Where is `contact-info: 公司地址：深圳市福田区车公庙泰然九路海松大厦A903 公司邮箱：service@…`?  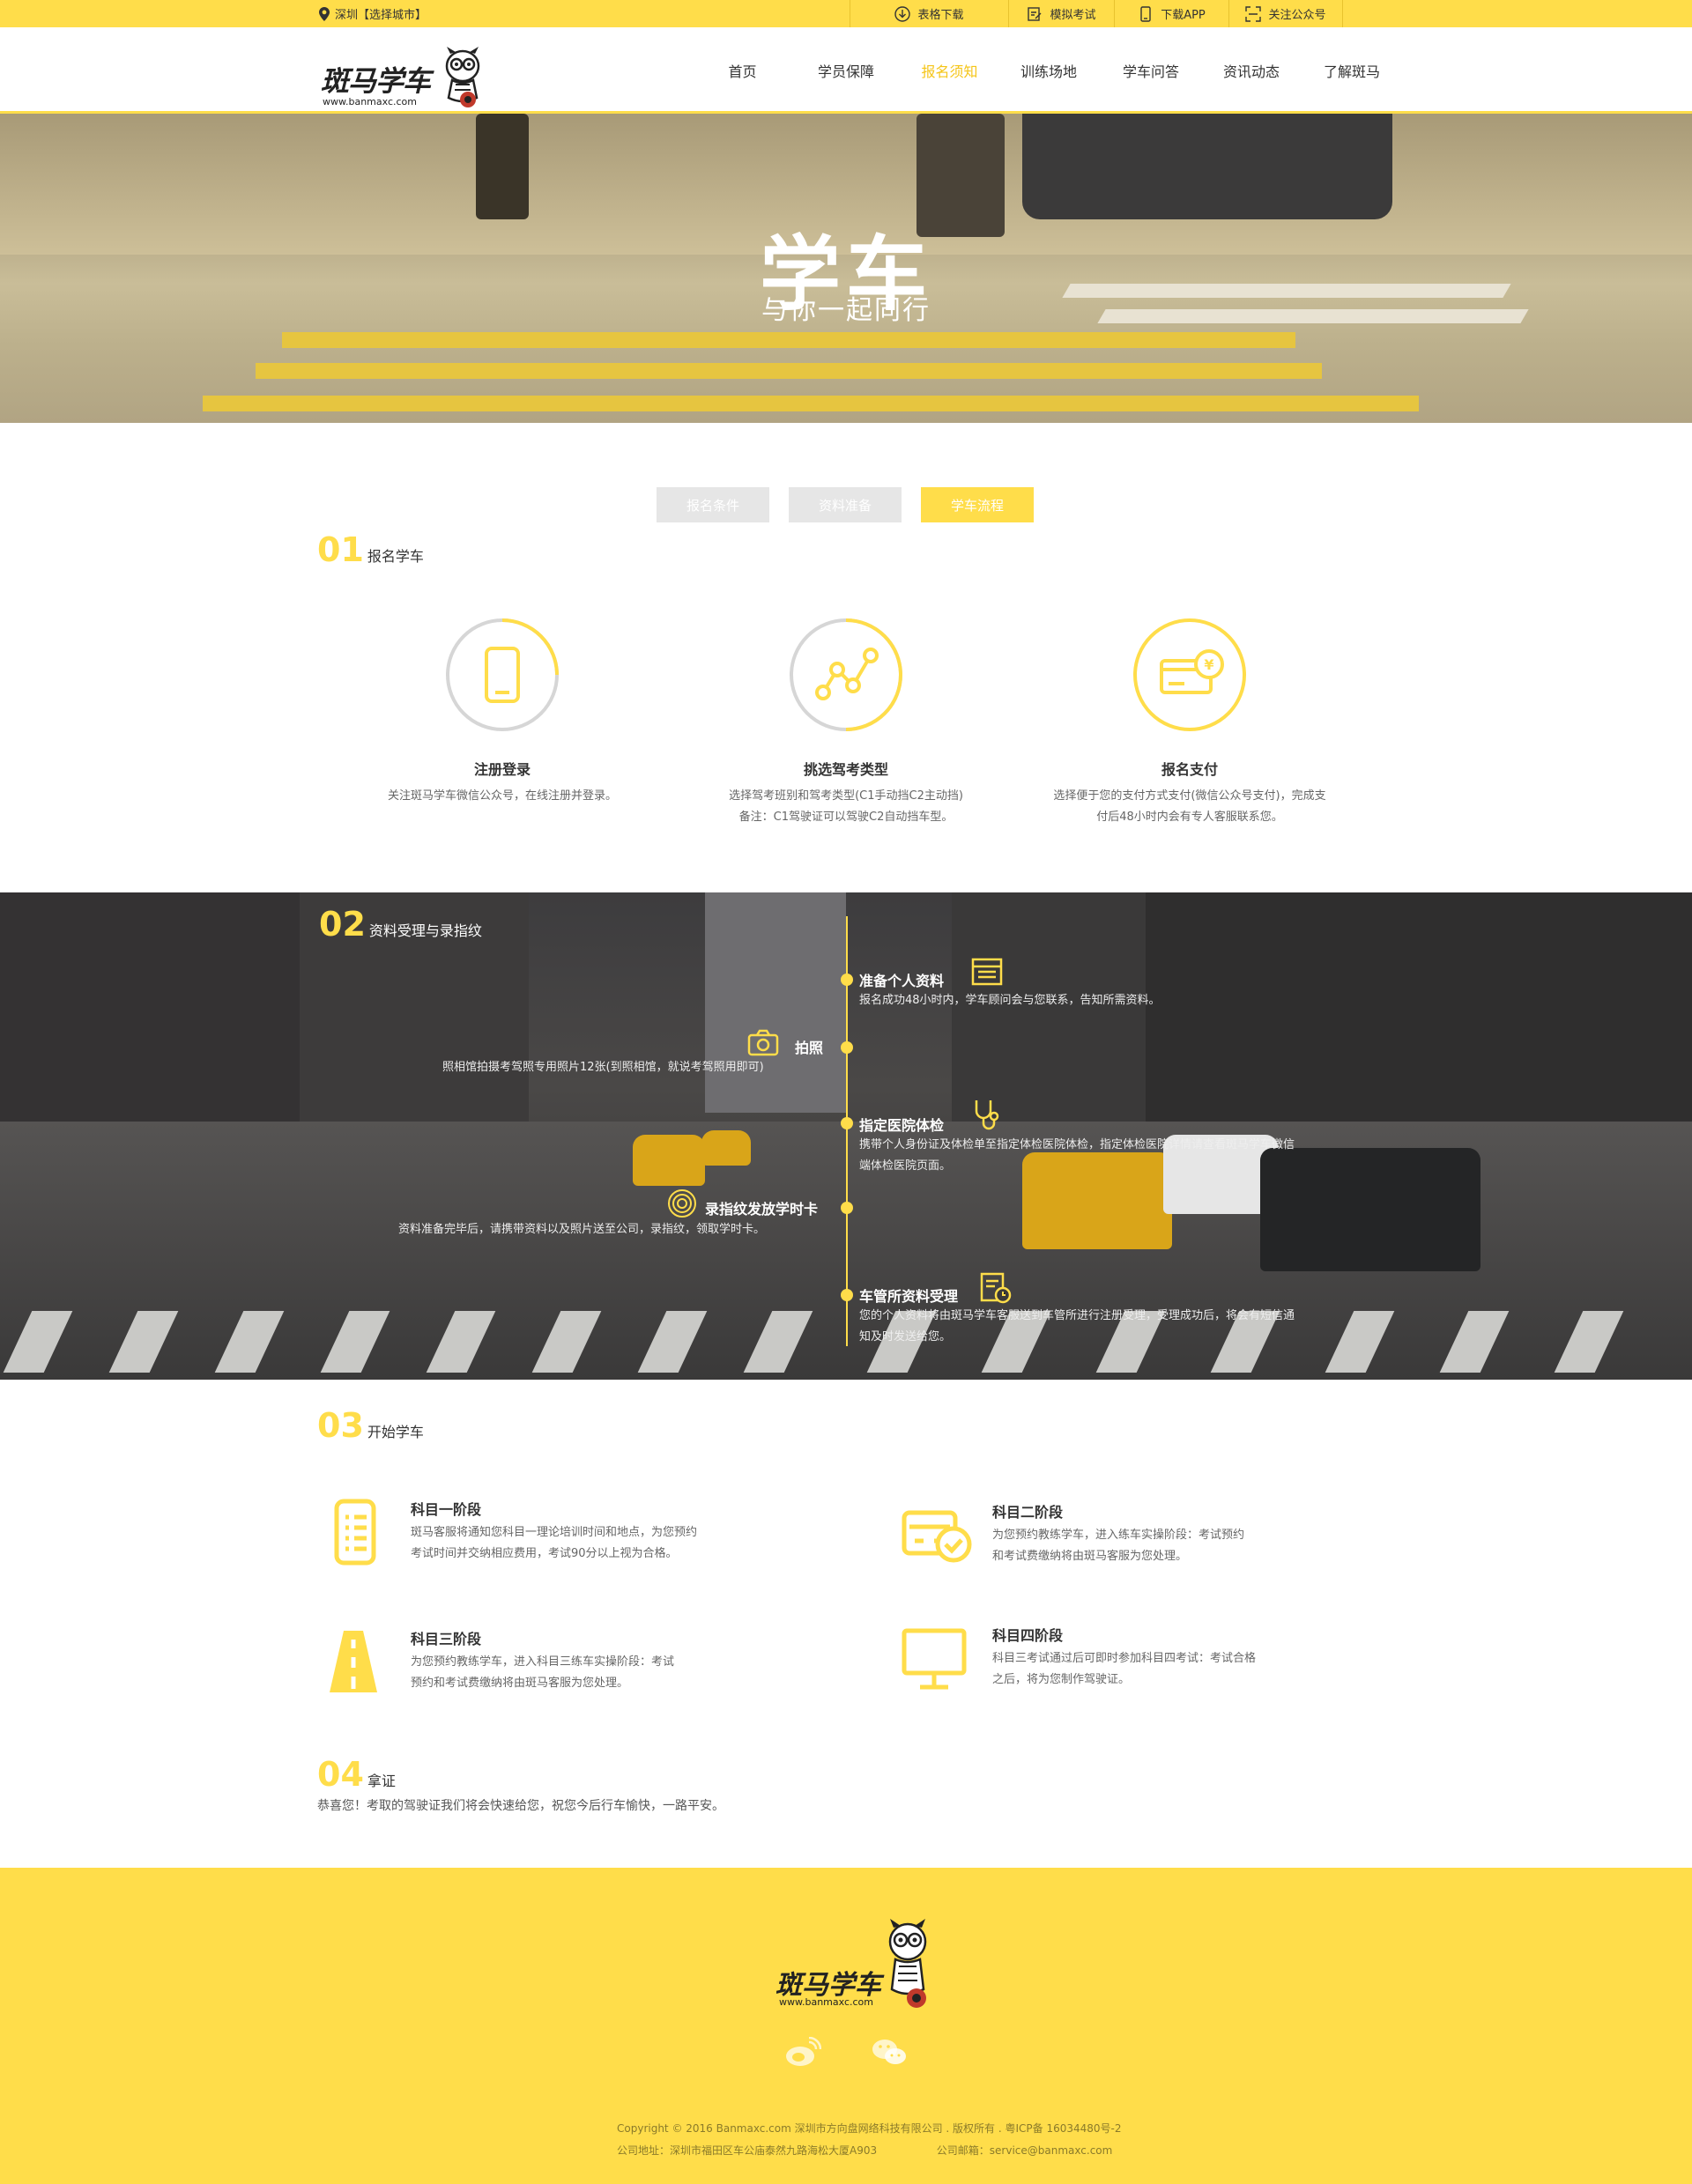 contact-info: 公司地址：深圳市福田区车公庙泰然九路海松大厦A903 公司邮箱：service@… is located at coordinates (864, 2150).